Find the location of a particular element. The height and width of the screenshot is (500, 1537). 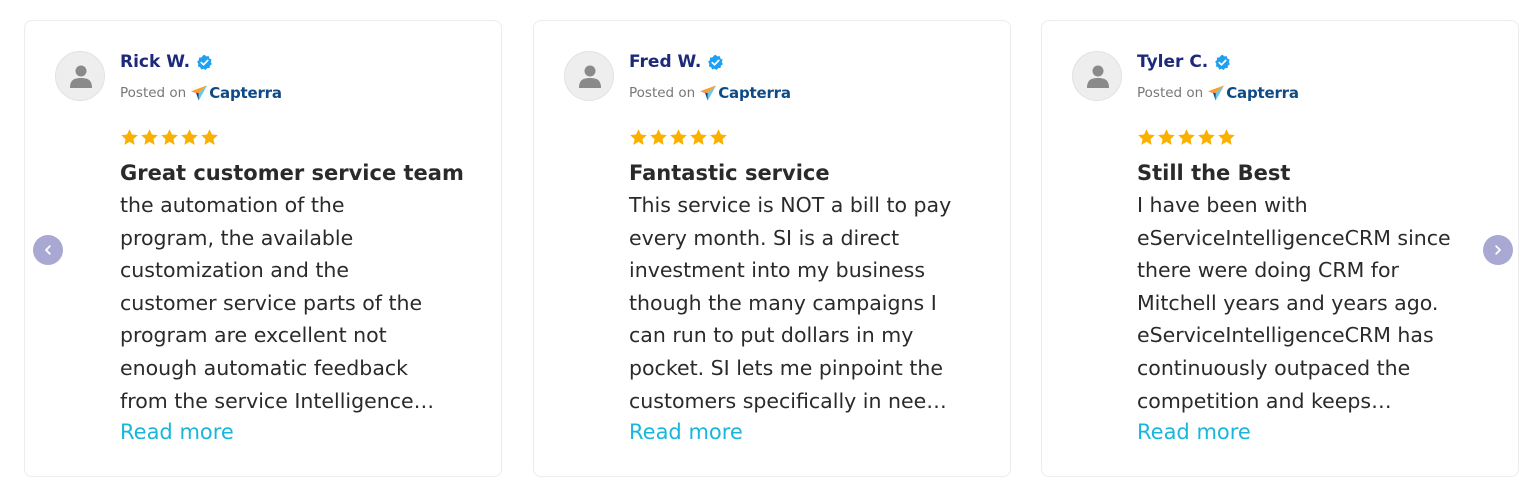

carousel-prev-button is located at coordinates (48, 250).